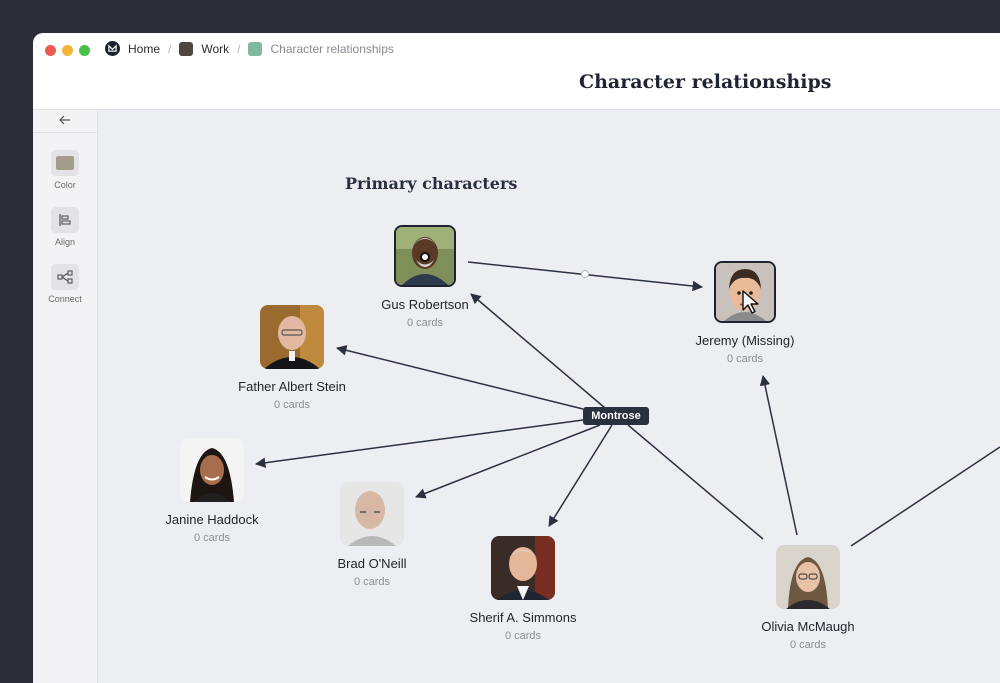  What do you see at coordinates (580, 475) in the screenshot?
I see `edge-montrose-to-sherif` at bounding box center [580, 475].